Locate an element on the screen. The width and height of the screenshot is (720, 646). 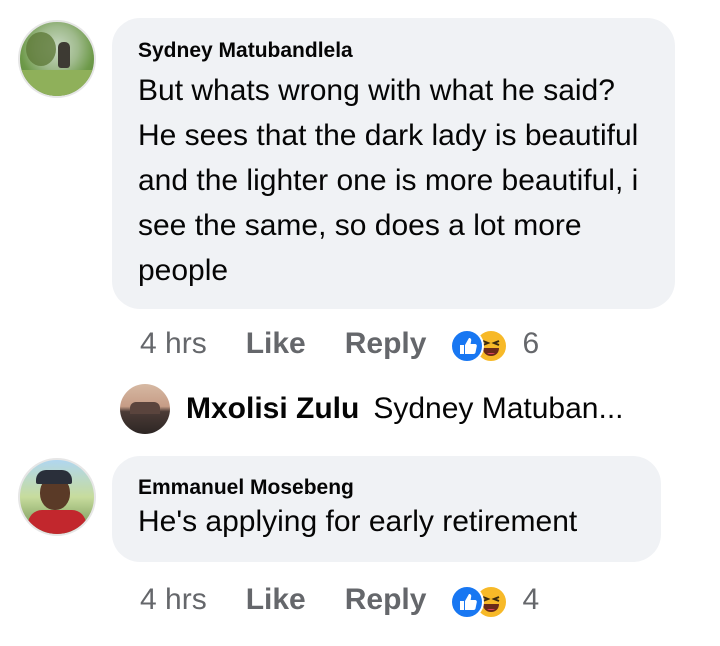
avatar-landscape is located at coordinates (145, 408).